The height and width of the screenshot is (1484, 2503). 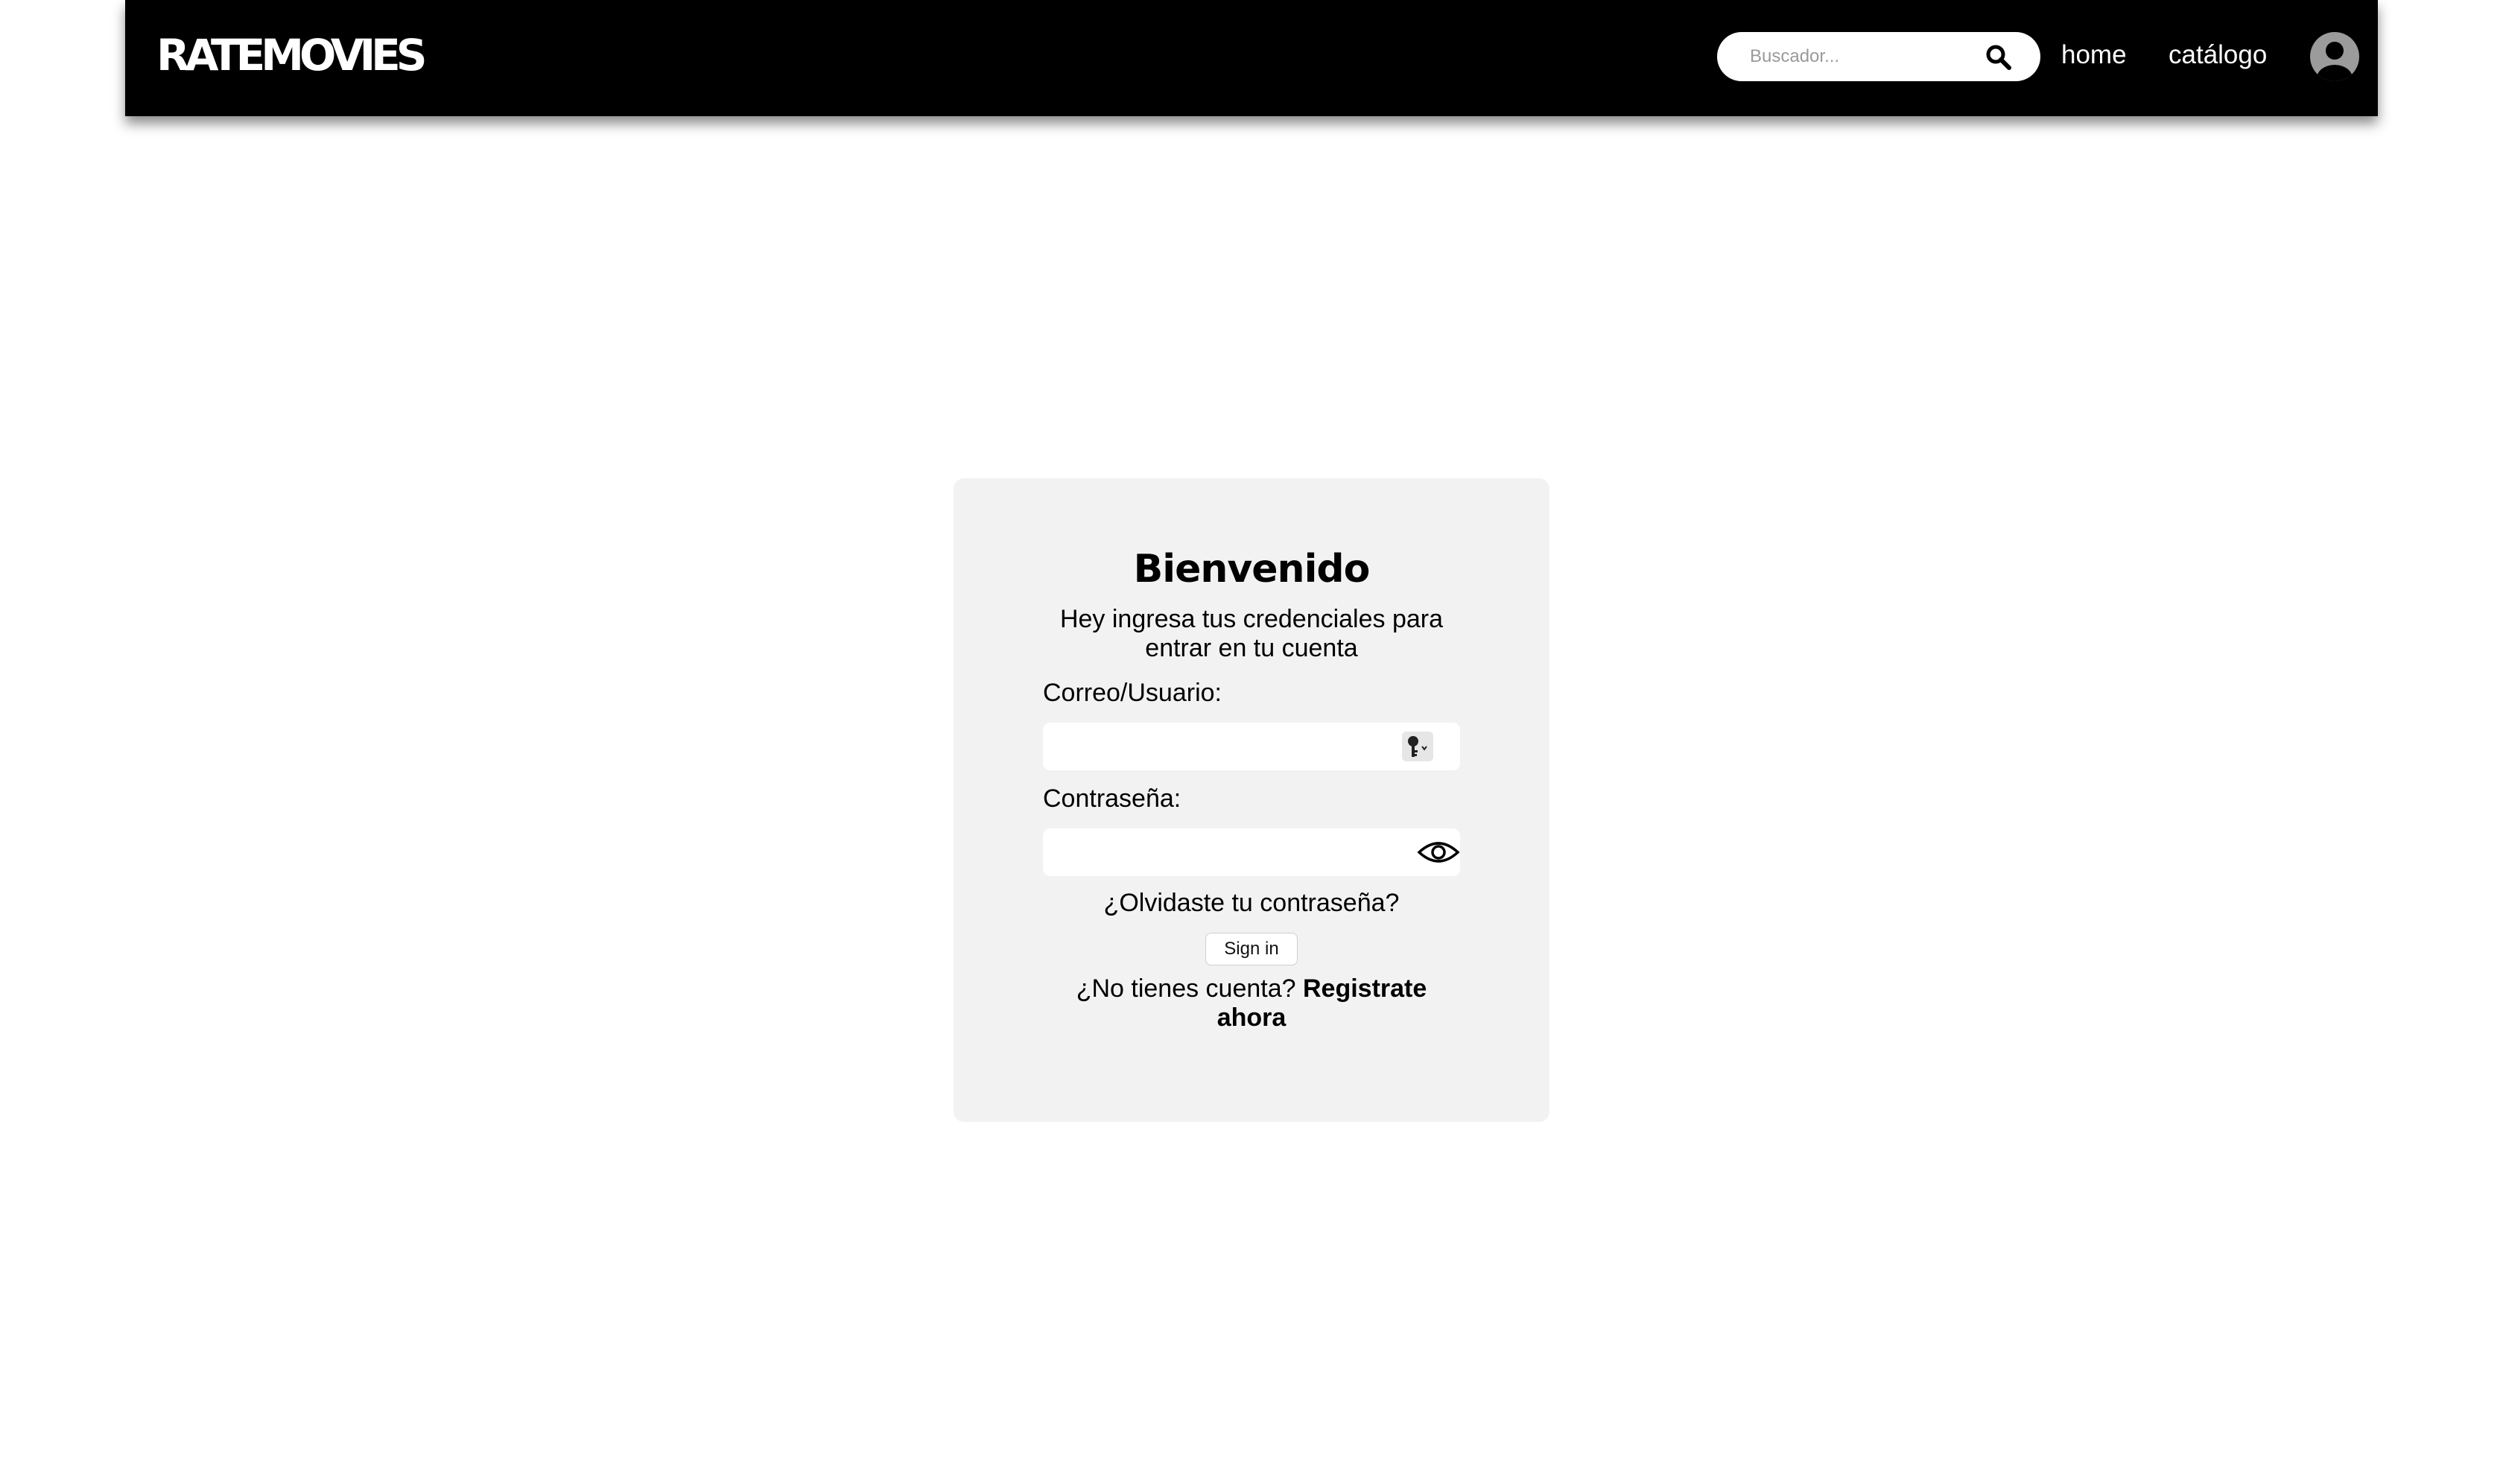 What do you see at coordinates (2094, 55) in the screenshot?
I see `nav-home-link: home` at bounding box center [2094, 55].